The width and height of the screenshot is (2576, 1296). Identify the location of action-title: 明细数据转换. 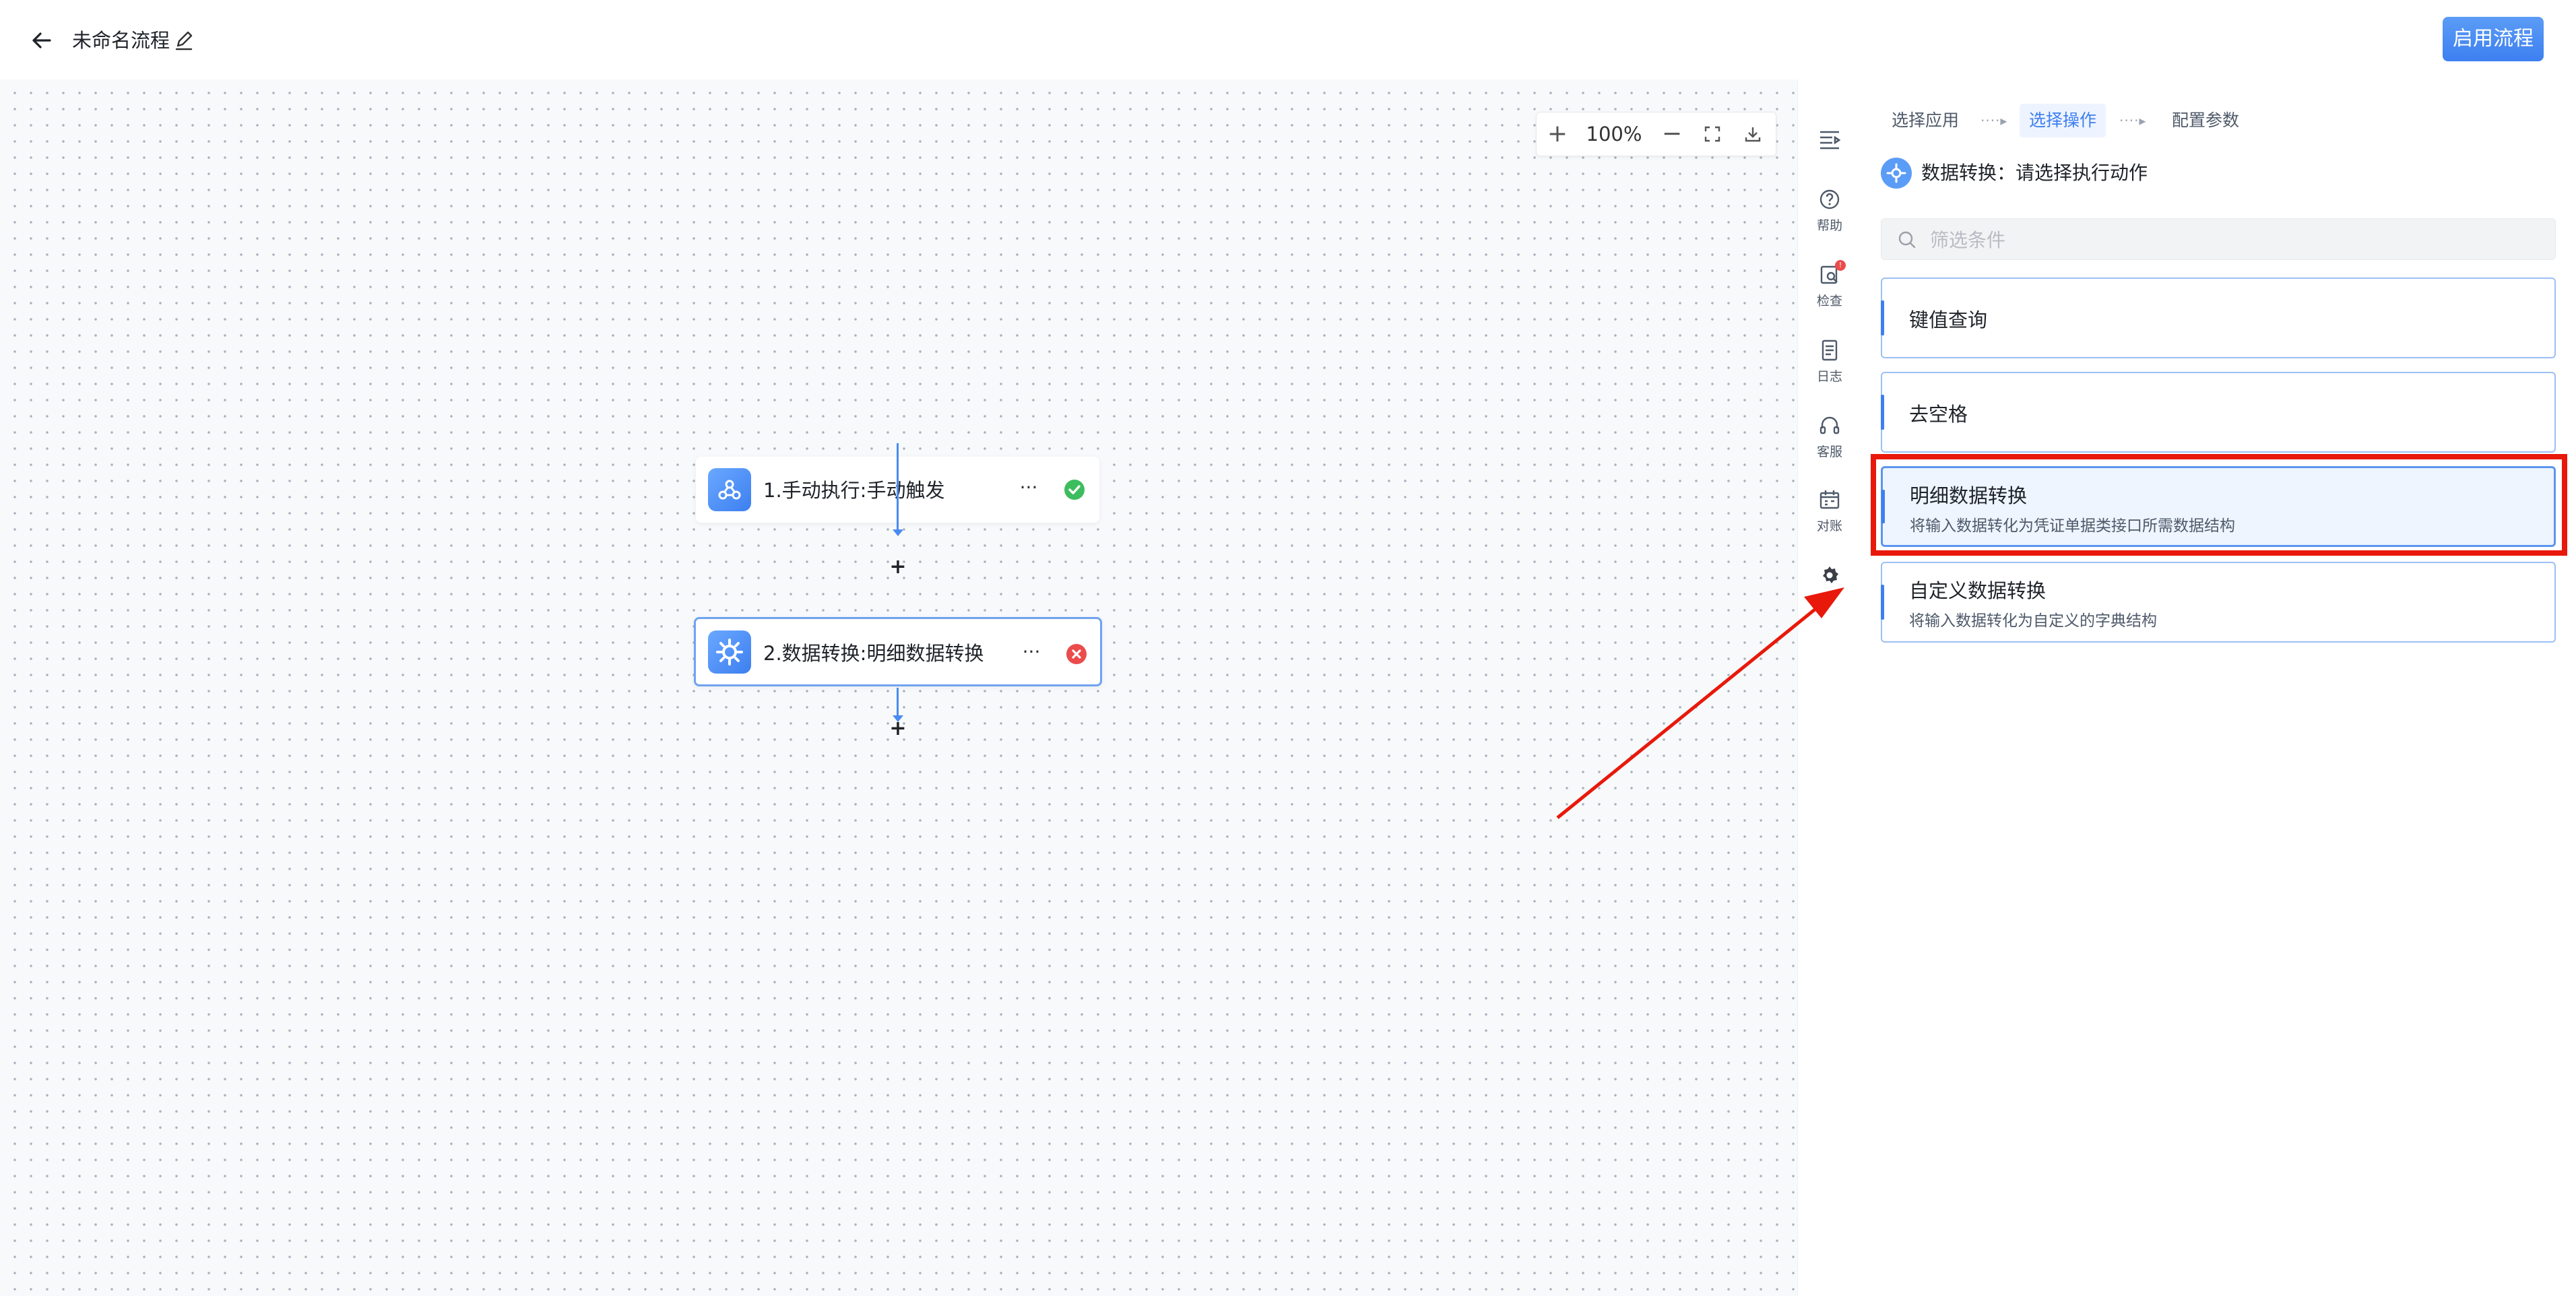
(1969, 496).